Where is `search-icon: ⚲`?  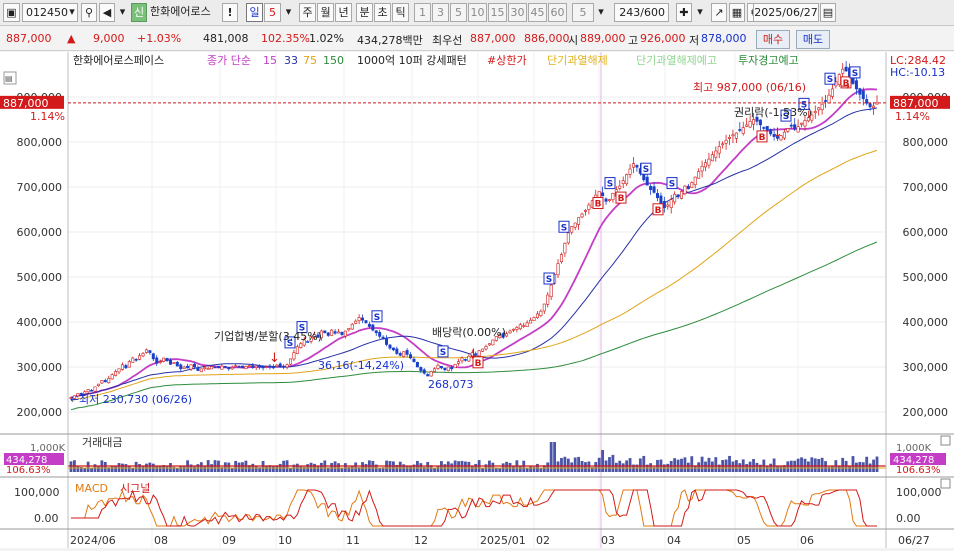
search-icon: ⚲ is located at coordinates (89, 12).